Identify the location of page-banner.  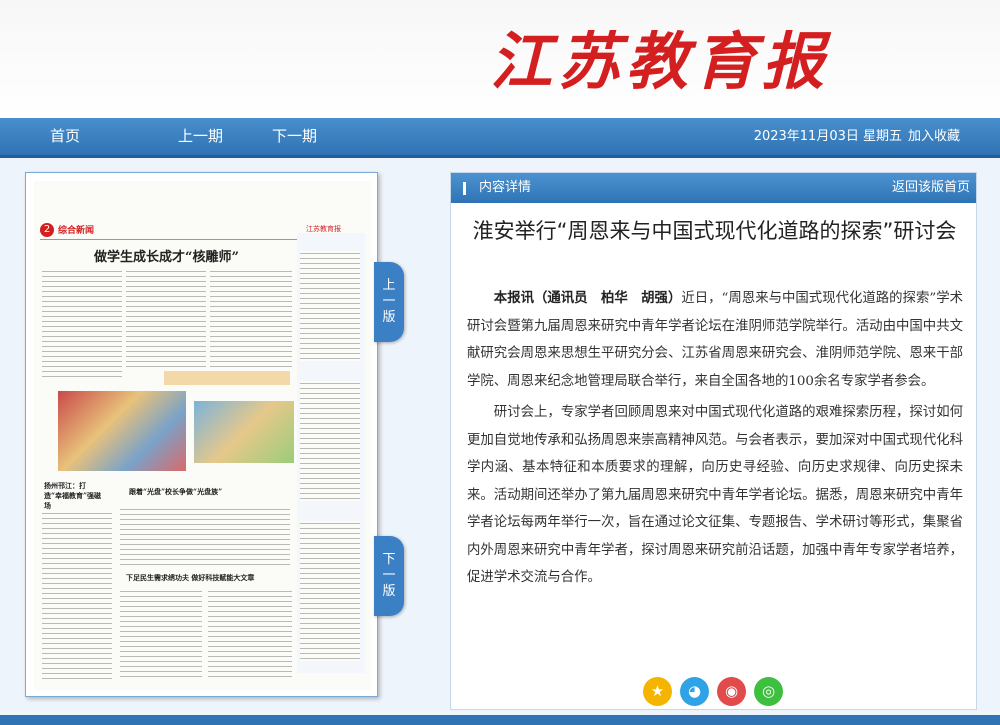
(227, 378).